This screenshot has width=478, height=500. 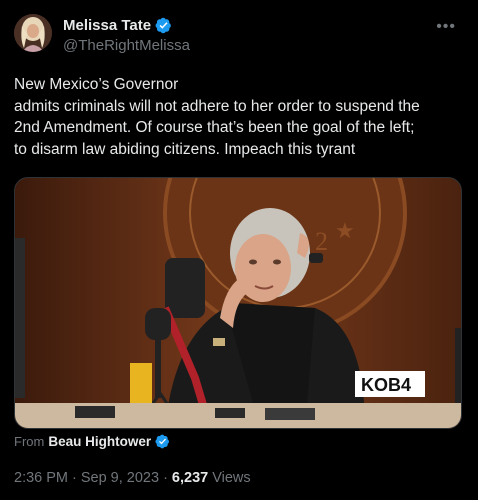 What do you see at coordinates (231, 478) in the screenshot?
I see `views-label: Views` at bounding box center [231, 478].